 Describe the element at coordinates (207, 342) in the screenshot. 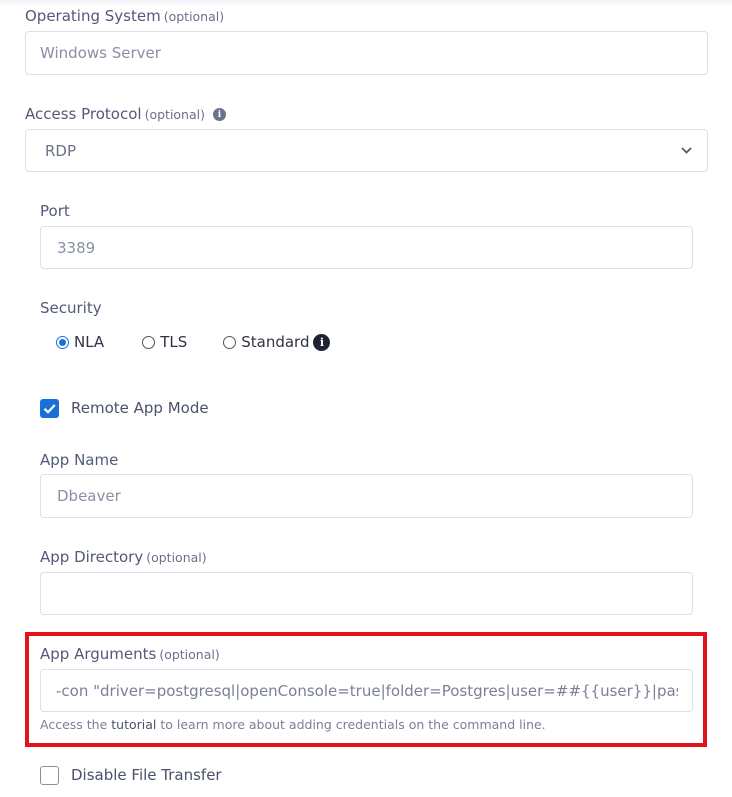

I see `security-radio-group: NLA TLS Standard i` at that location.